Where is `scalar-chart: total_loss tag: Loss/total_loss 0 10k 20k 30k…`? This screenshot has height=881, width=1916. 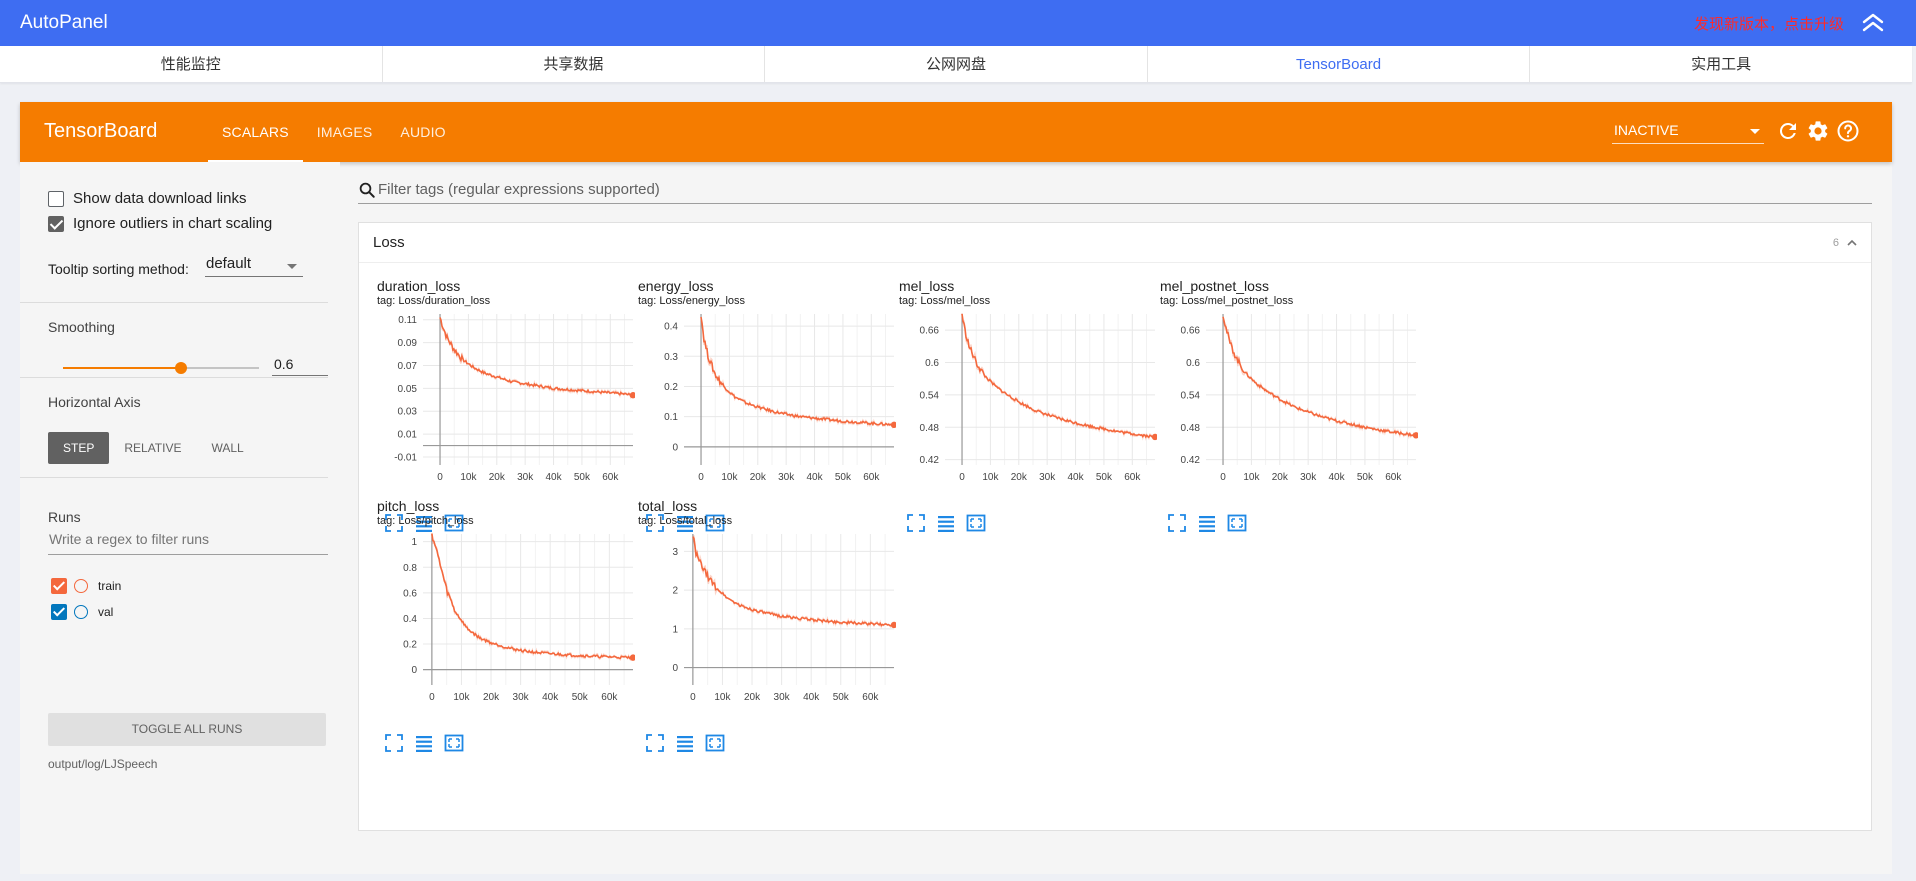 scalar-chart: total_loss tag: Loss/total_loss 0 10k 20k 30k… is located at coordinates (791, 629).